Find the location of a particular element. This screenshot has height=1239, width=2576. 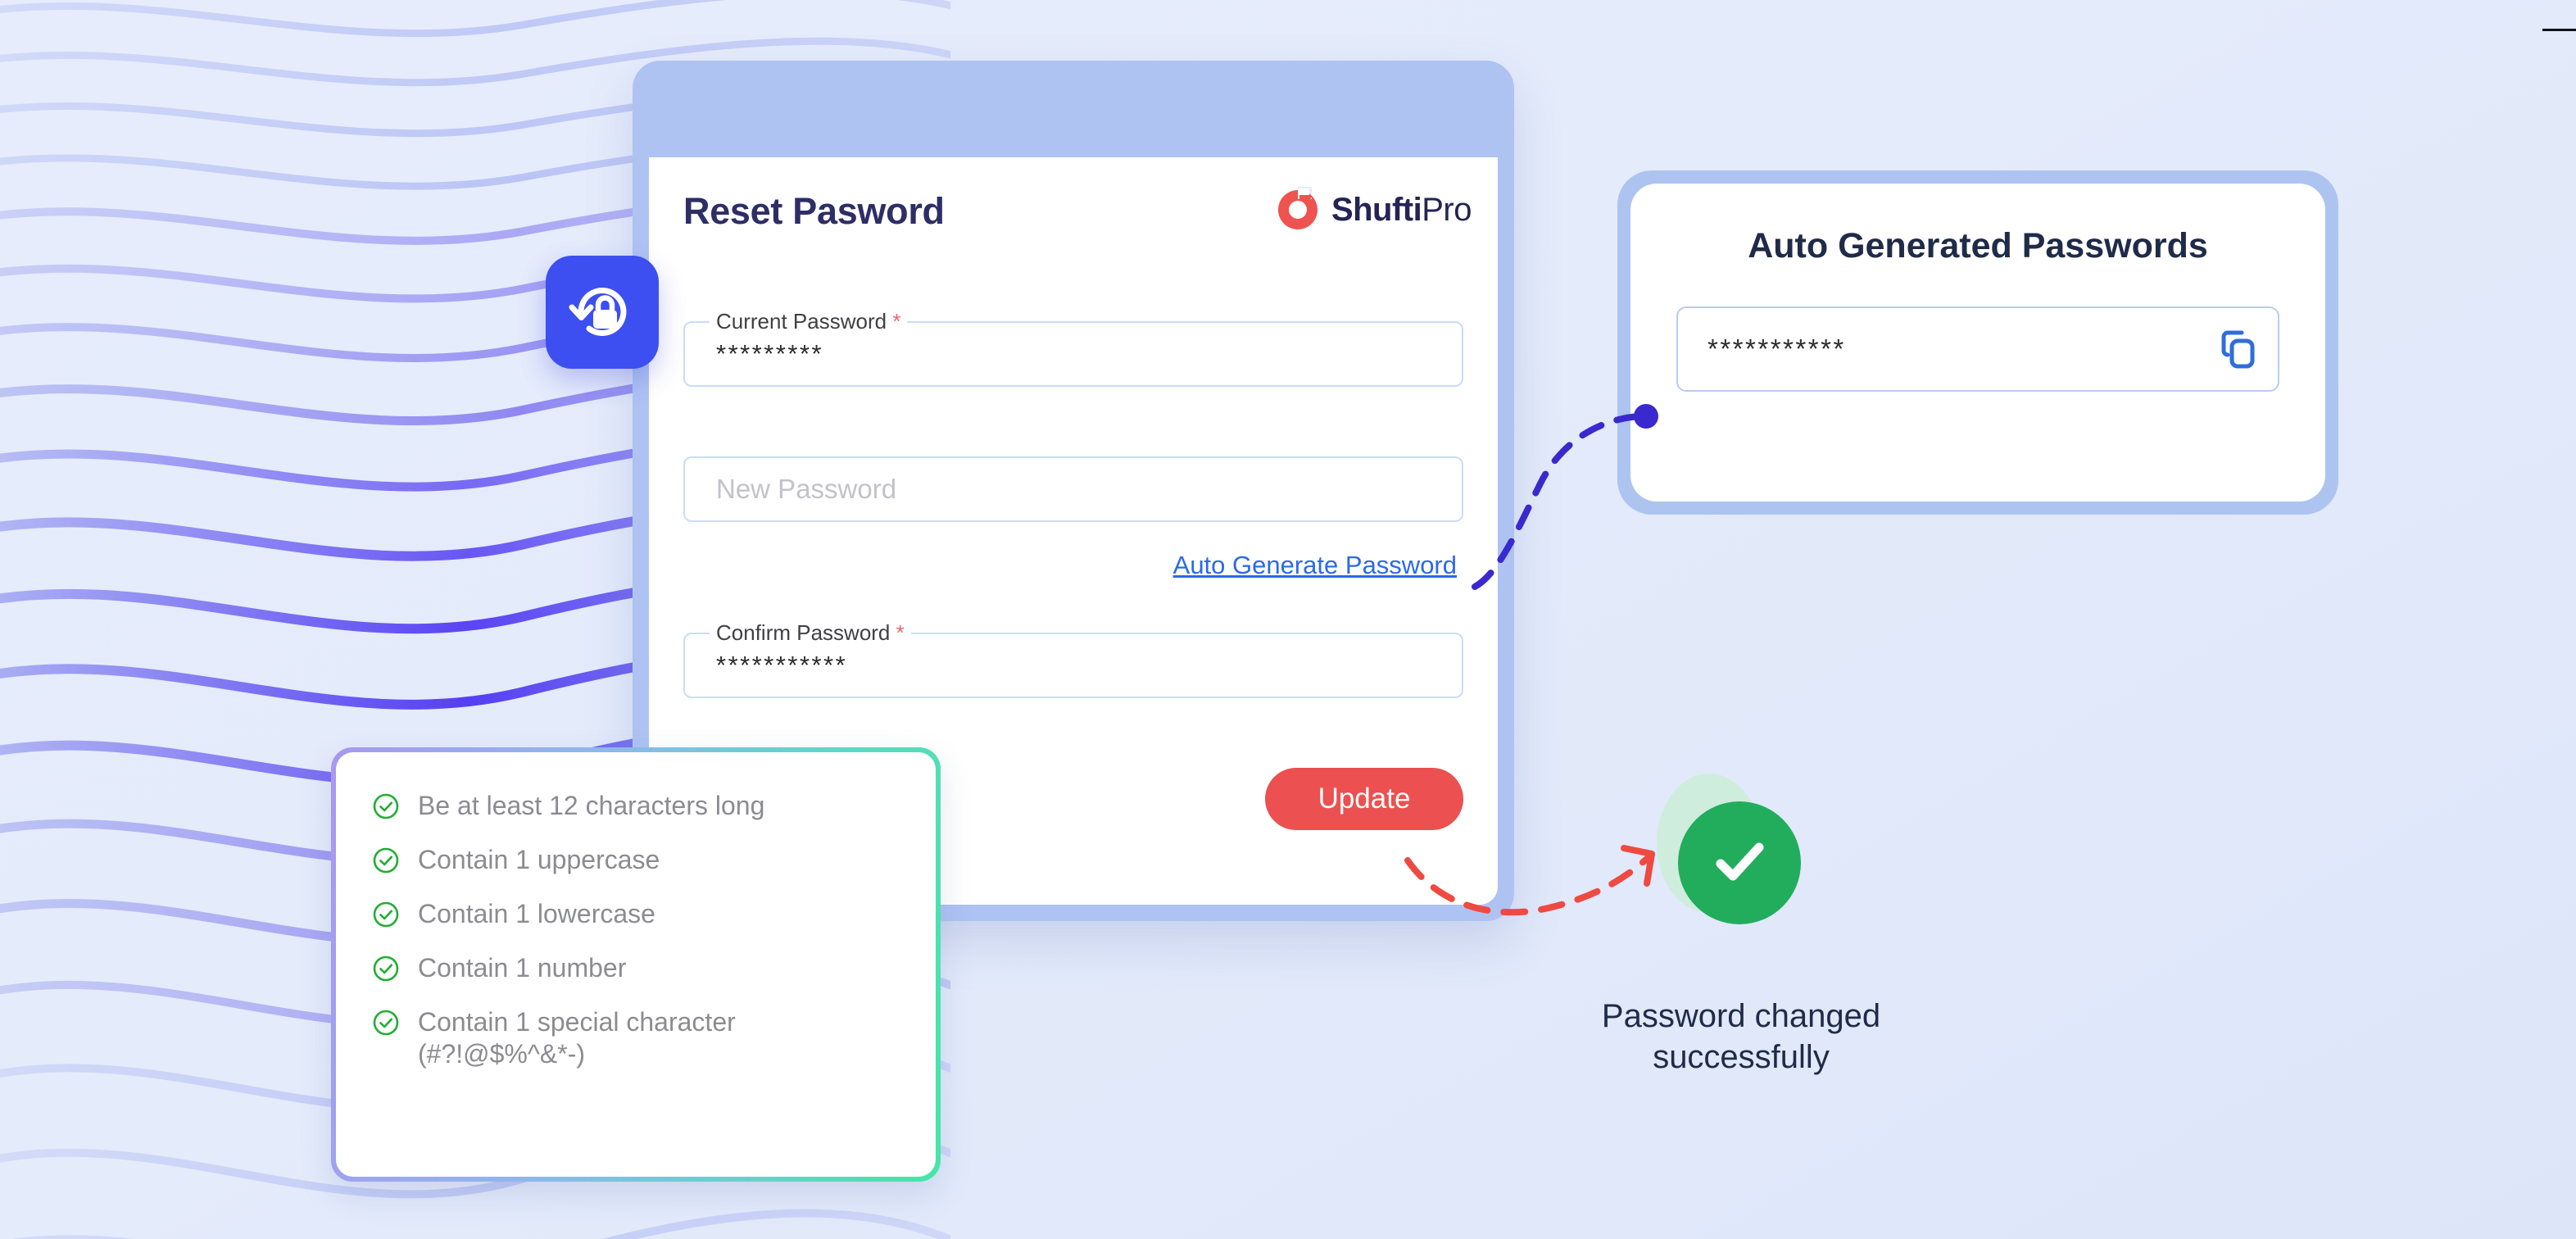

success-icon-circle is located at coordinates (1739, 862).